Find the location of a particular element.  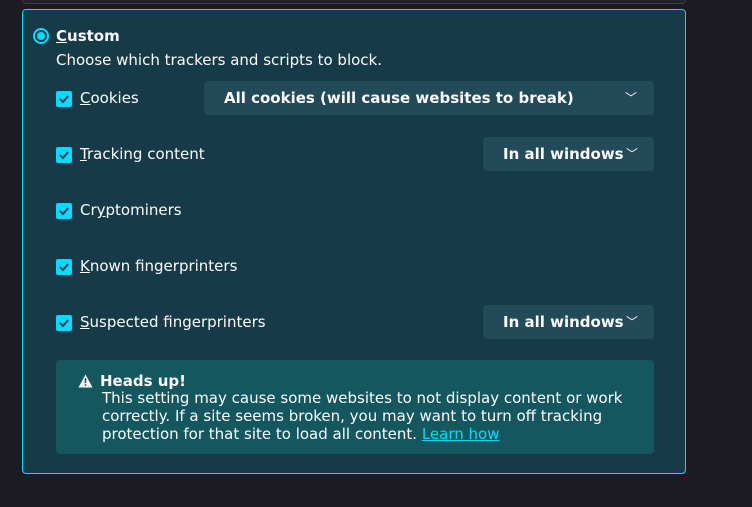

cryptominers-label: Cryptominers is located at coordinates (131, 210).